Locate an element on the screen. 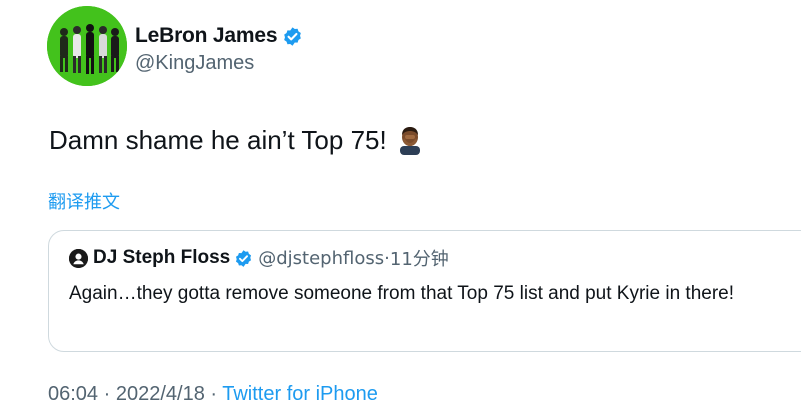 Image resolution: width=801 pixels, height=416 pixels. translate-tweet-link: 翻译推文 is located at coordinates (84, 201).